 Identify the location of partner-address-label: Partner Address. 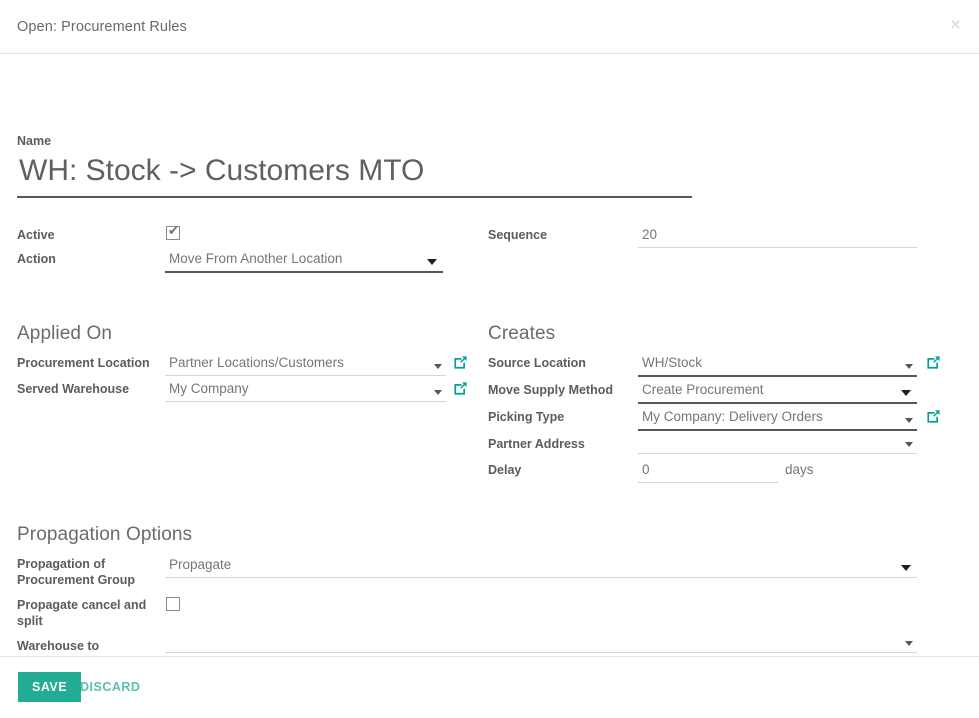
(536, 444).